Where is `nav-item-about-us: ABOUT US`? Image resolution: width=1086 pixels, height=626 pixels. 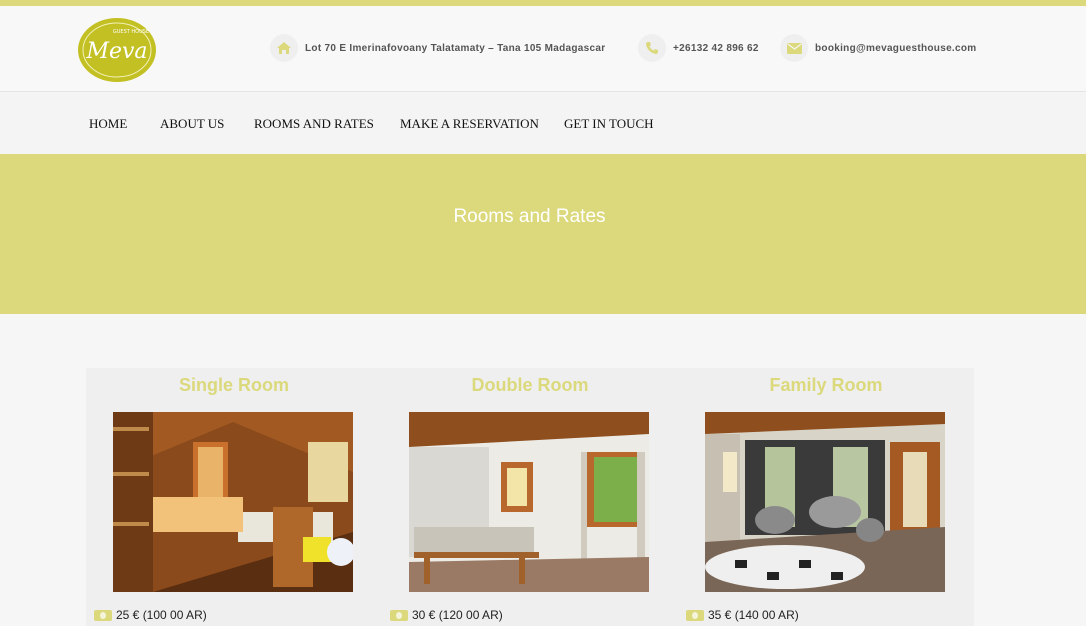
nav-item-about-us: ABOUT US is located at coordinates (192, 124).